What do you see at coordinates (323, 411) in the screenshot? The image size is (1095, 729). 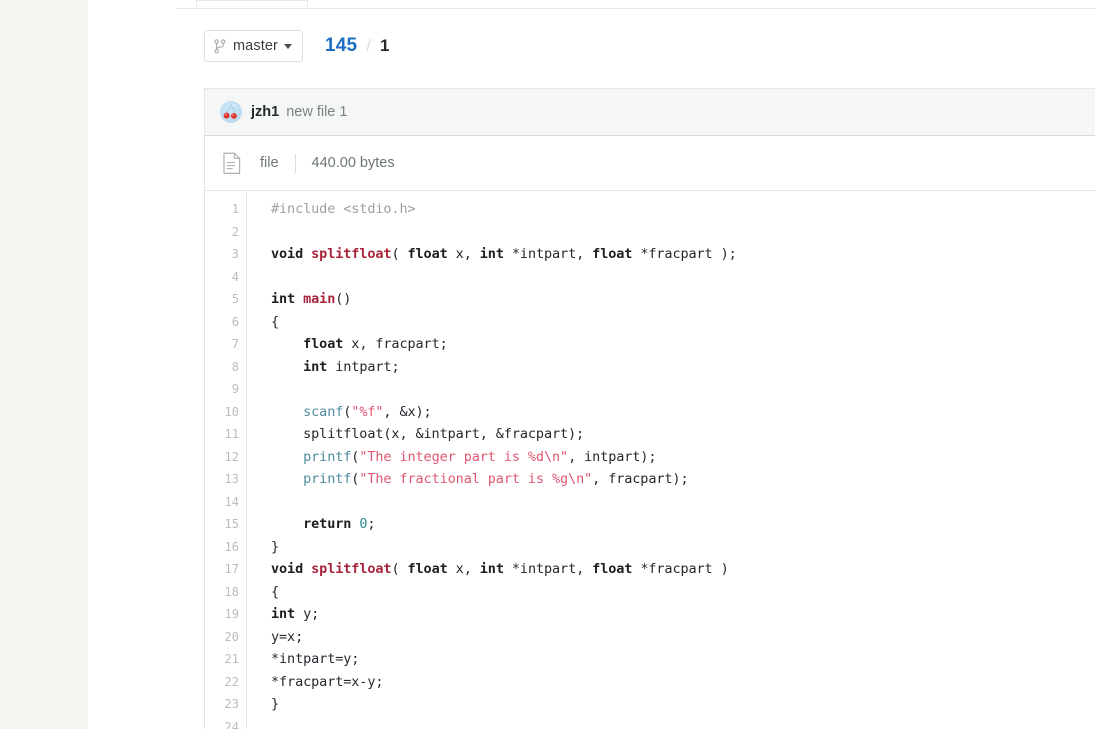 I see `code-token: scanf` at bounding box center [323, 411].